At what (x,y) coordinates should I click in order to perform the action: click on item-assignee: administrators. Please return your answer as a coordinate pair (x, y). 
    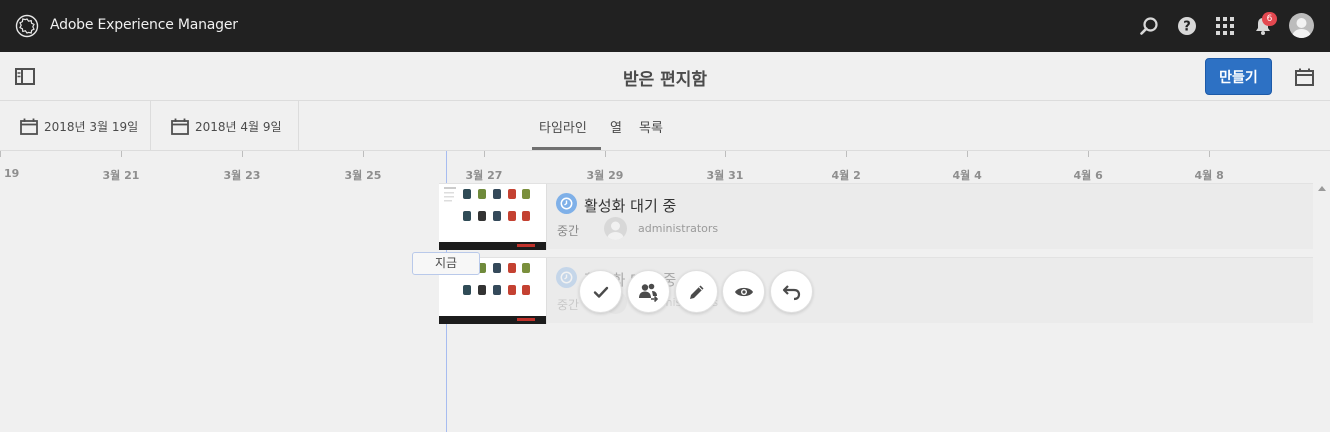
    Looking at the image, I should click on (678, 228).